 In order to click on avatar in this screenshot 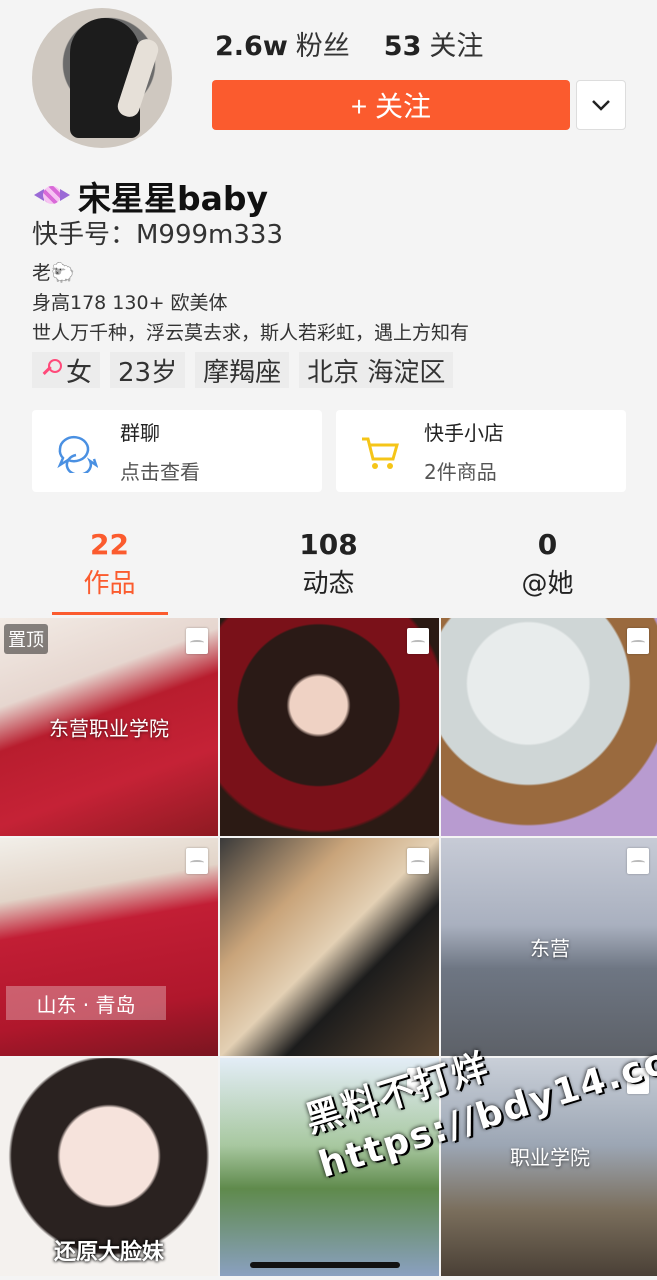, I will do `click(102, 78)`.